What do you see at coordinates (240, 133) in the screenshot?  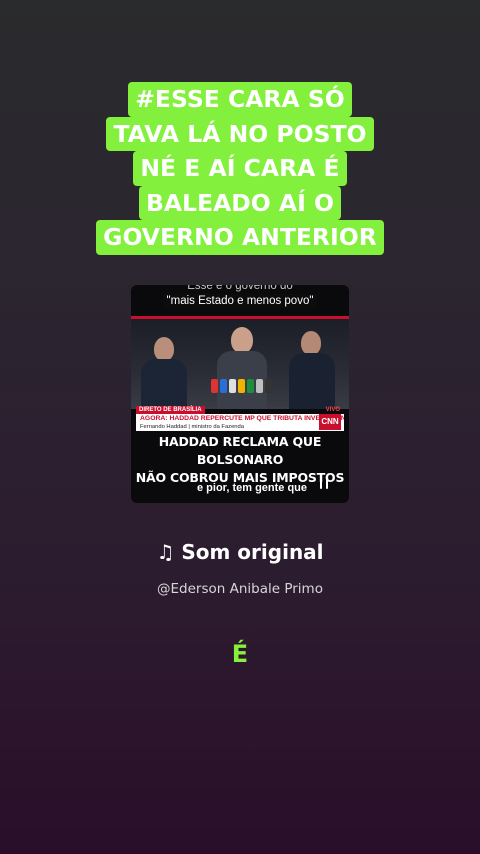 I see `caption-line: TAVA LÁ NO POSTO` at bounding box center [240, 133].